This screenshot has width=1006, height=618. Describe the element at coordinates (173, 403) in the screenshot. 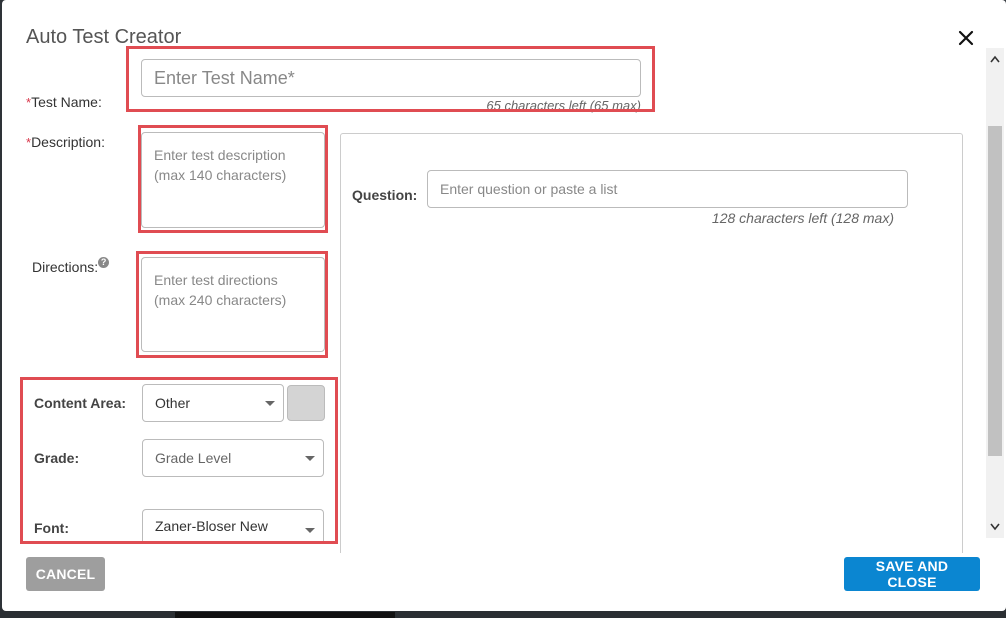

I see `content-area-value: Other` at that location.